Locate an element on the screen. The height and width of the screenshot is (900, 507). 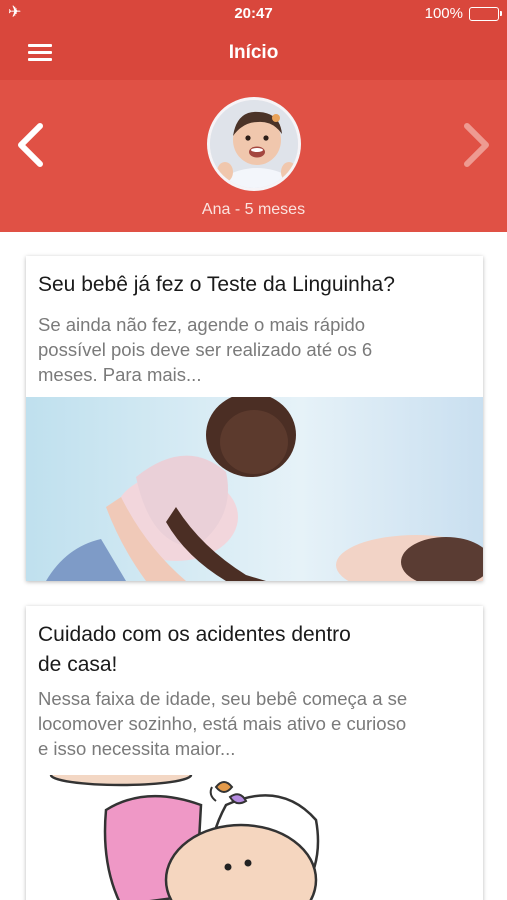
child-name-age: Ana - 5 meses is located at coordinates (253, 210).